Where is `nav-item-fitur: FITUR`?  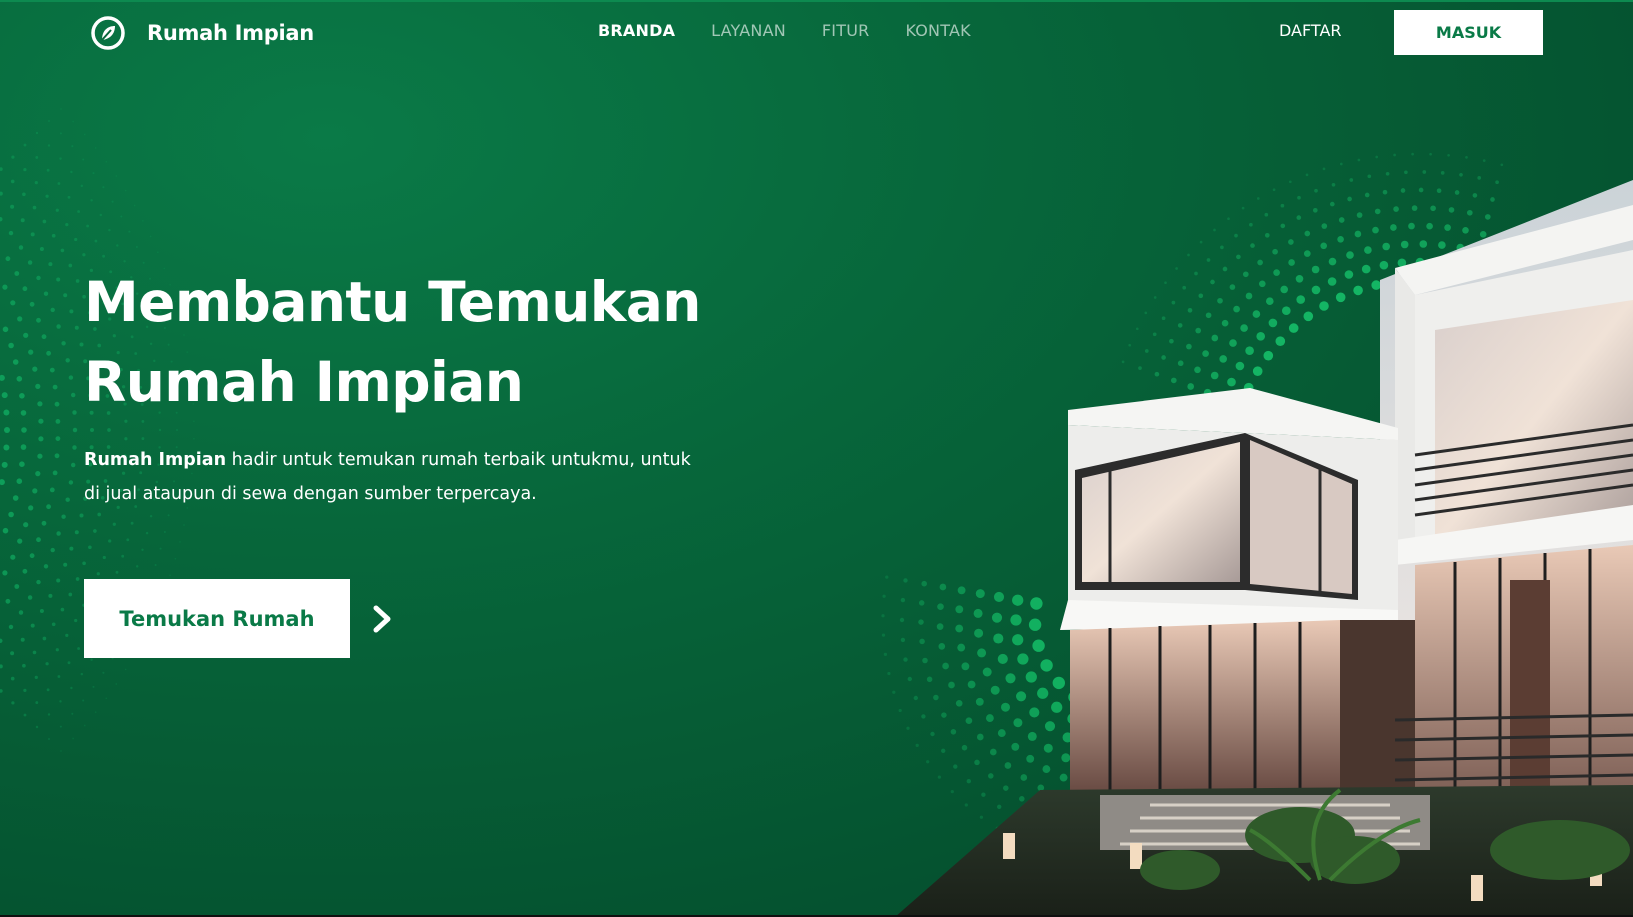
nav-item-fitur: FITUR is located at coordinates (846, 30).